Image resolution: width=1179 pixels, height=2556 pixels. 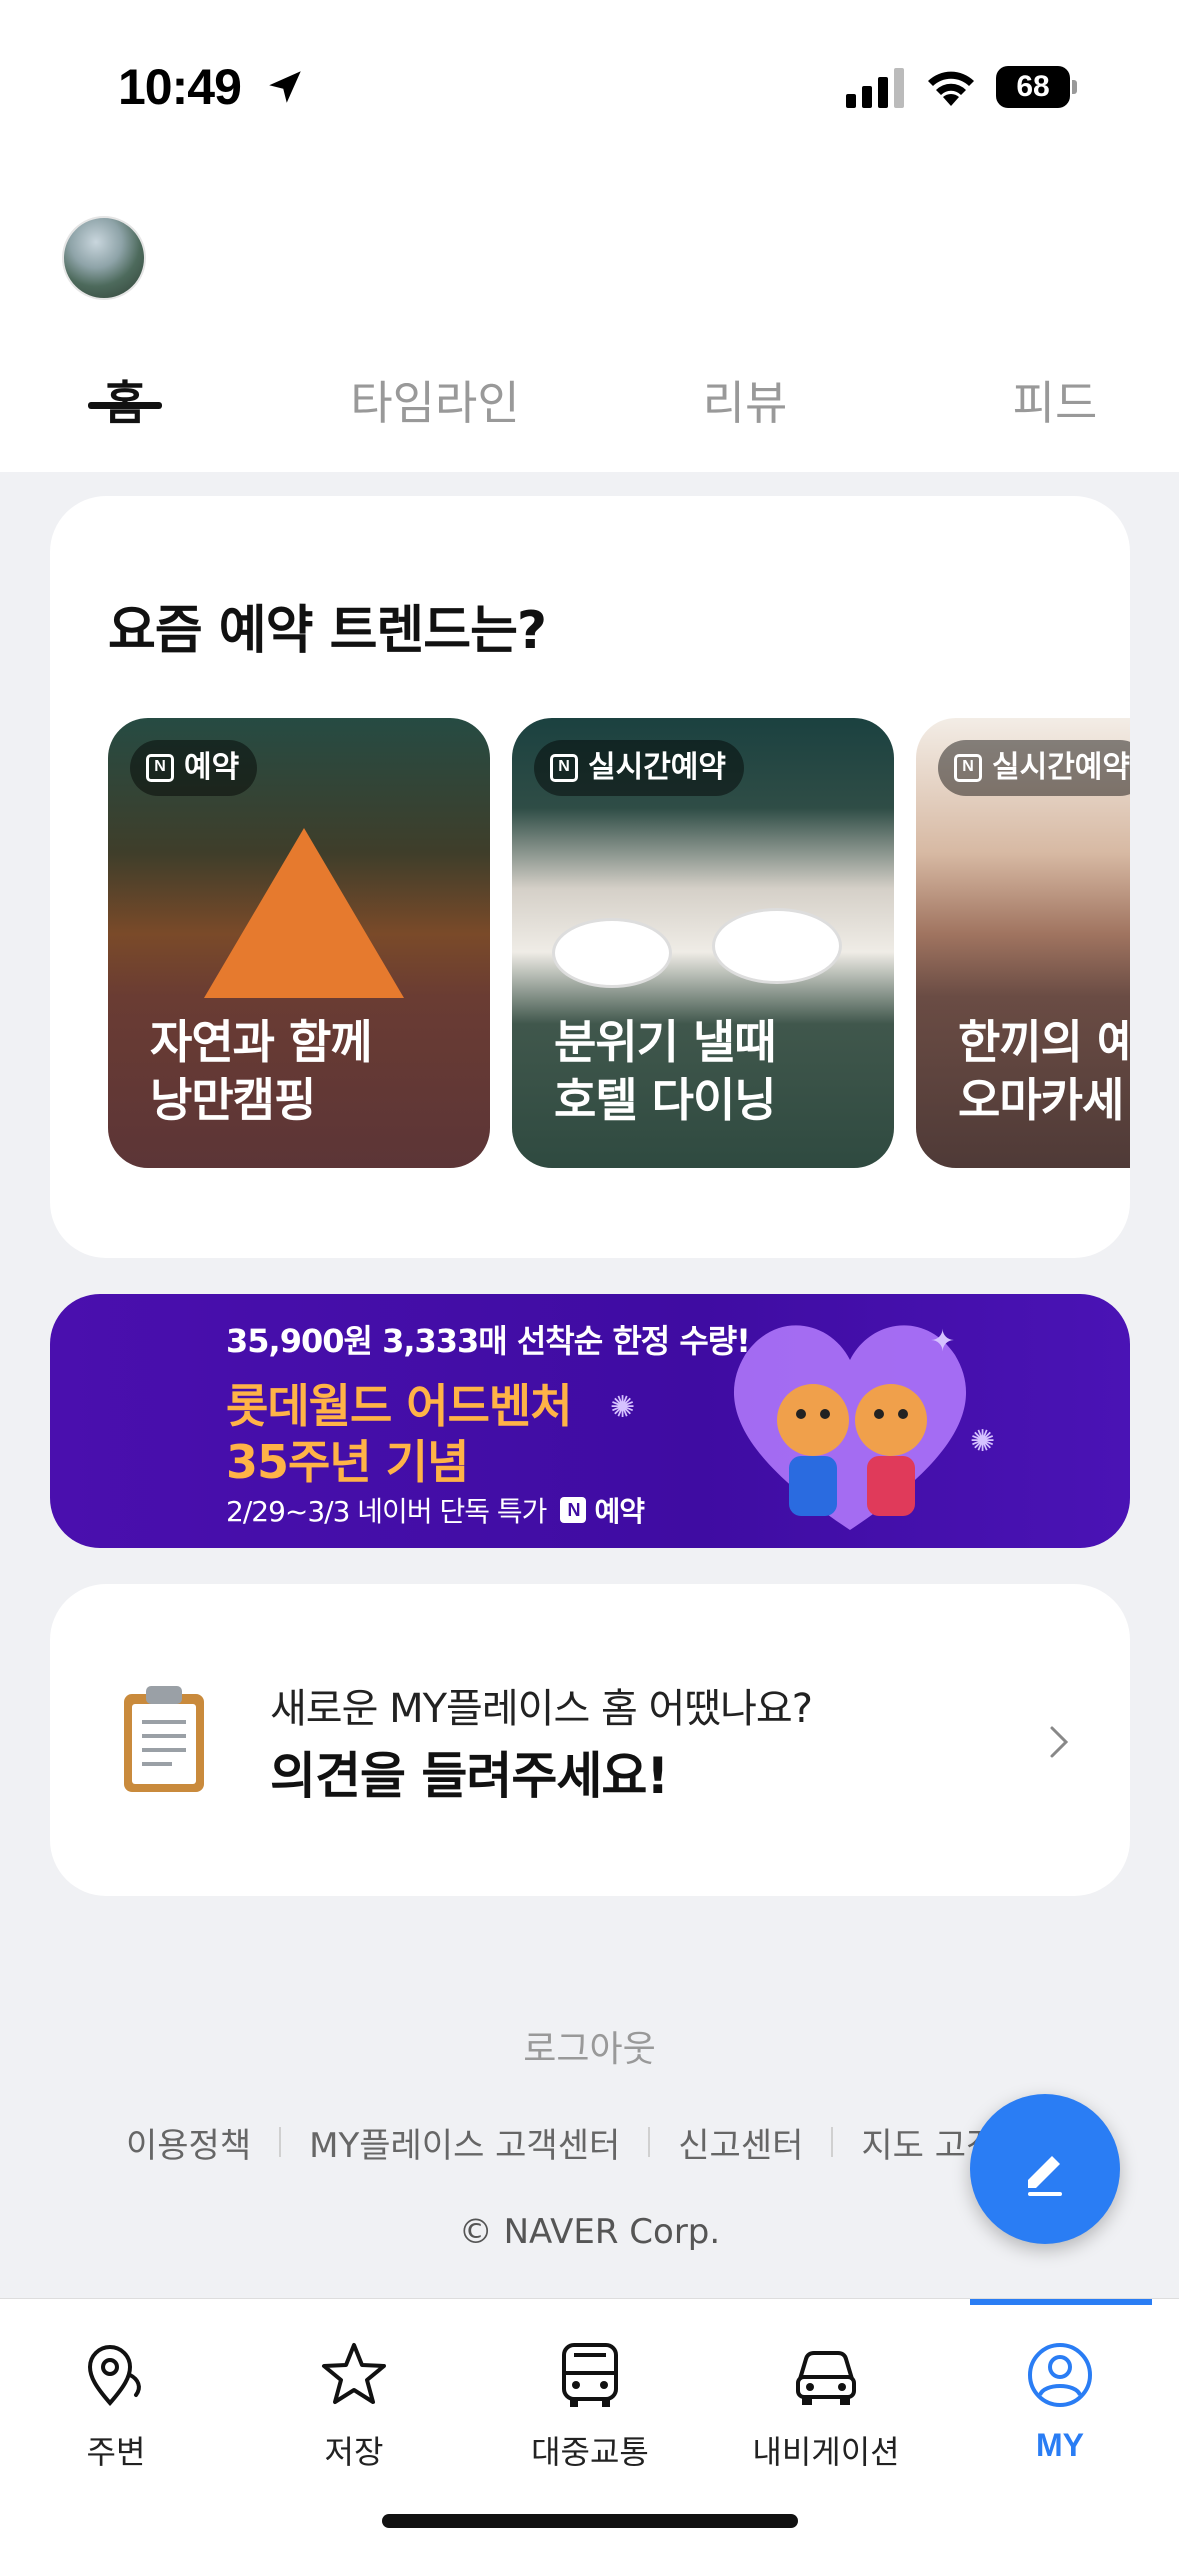 I want to click on banner-line1: 35,900원 3,333매 선착순 한정 수량!, so click(x=488, y=1341).